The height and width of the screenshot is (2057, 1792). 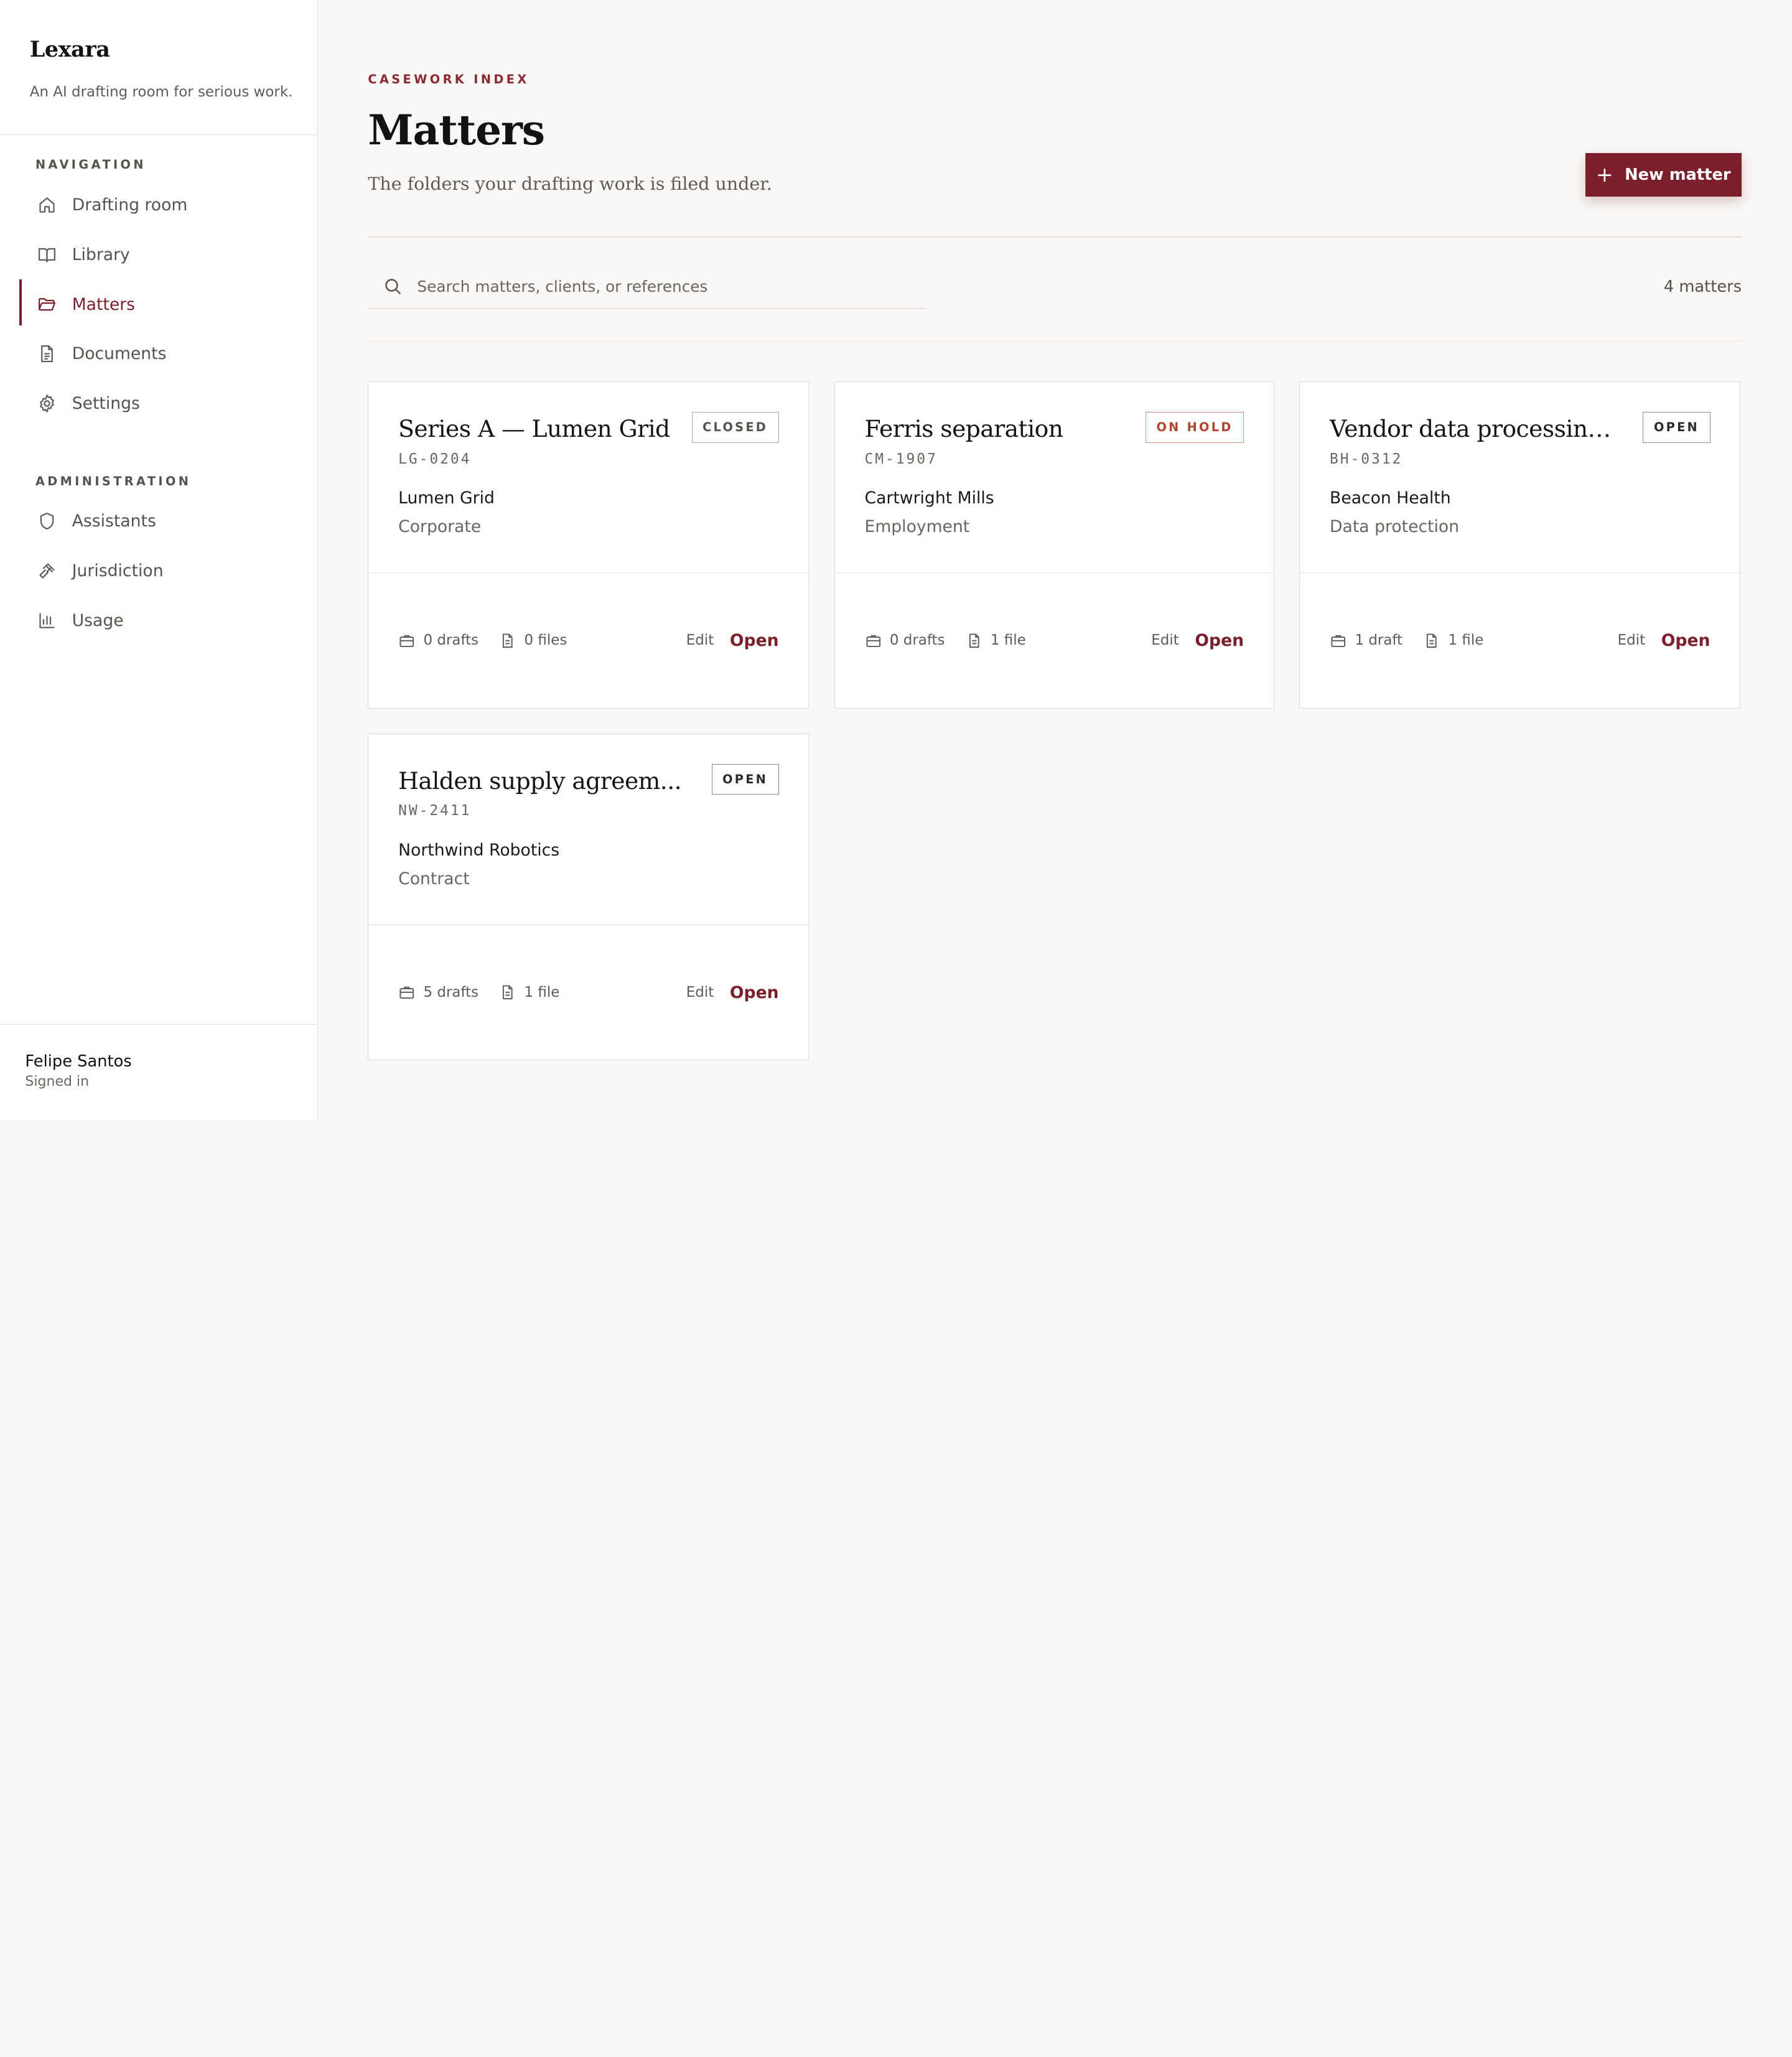 What do you see at coordinates (917, 527) in the screenshot?
I see `matter-practice-area: Employment` at bounding box center [917, 527].